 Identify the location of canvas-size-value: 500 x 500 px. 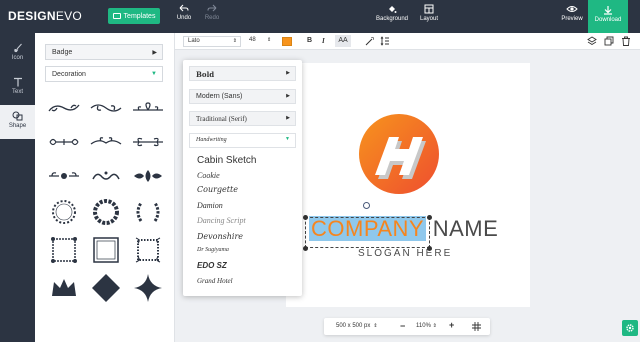
(353, 326).